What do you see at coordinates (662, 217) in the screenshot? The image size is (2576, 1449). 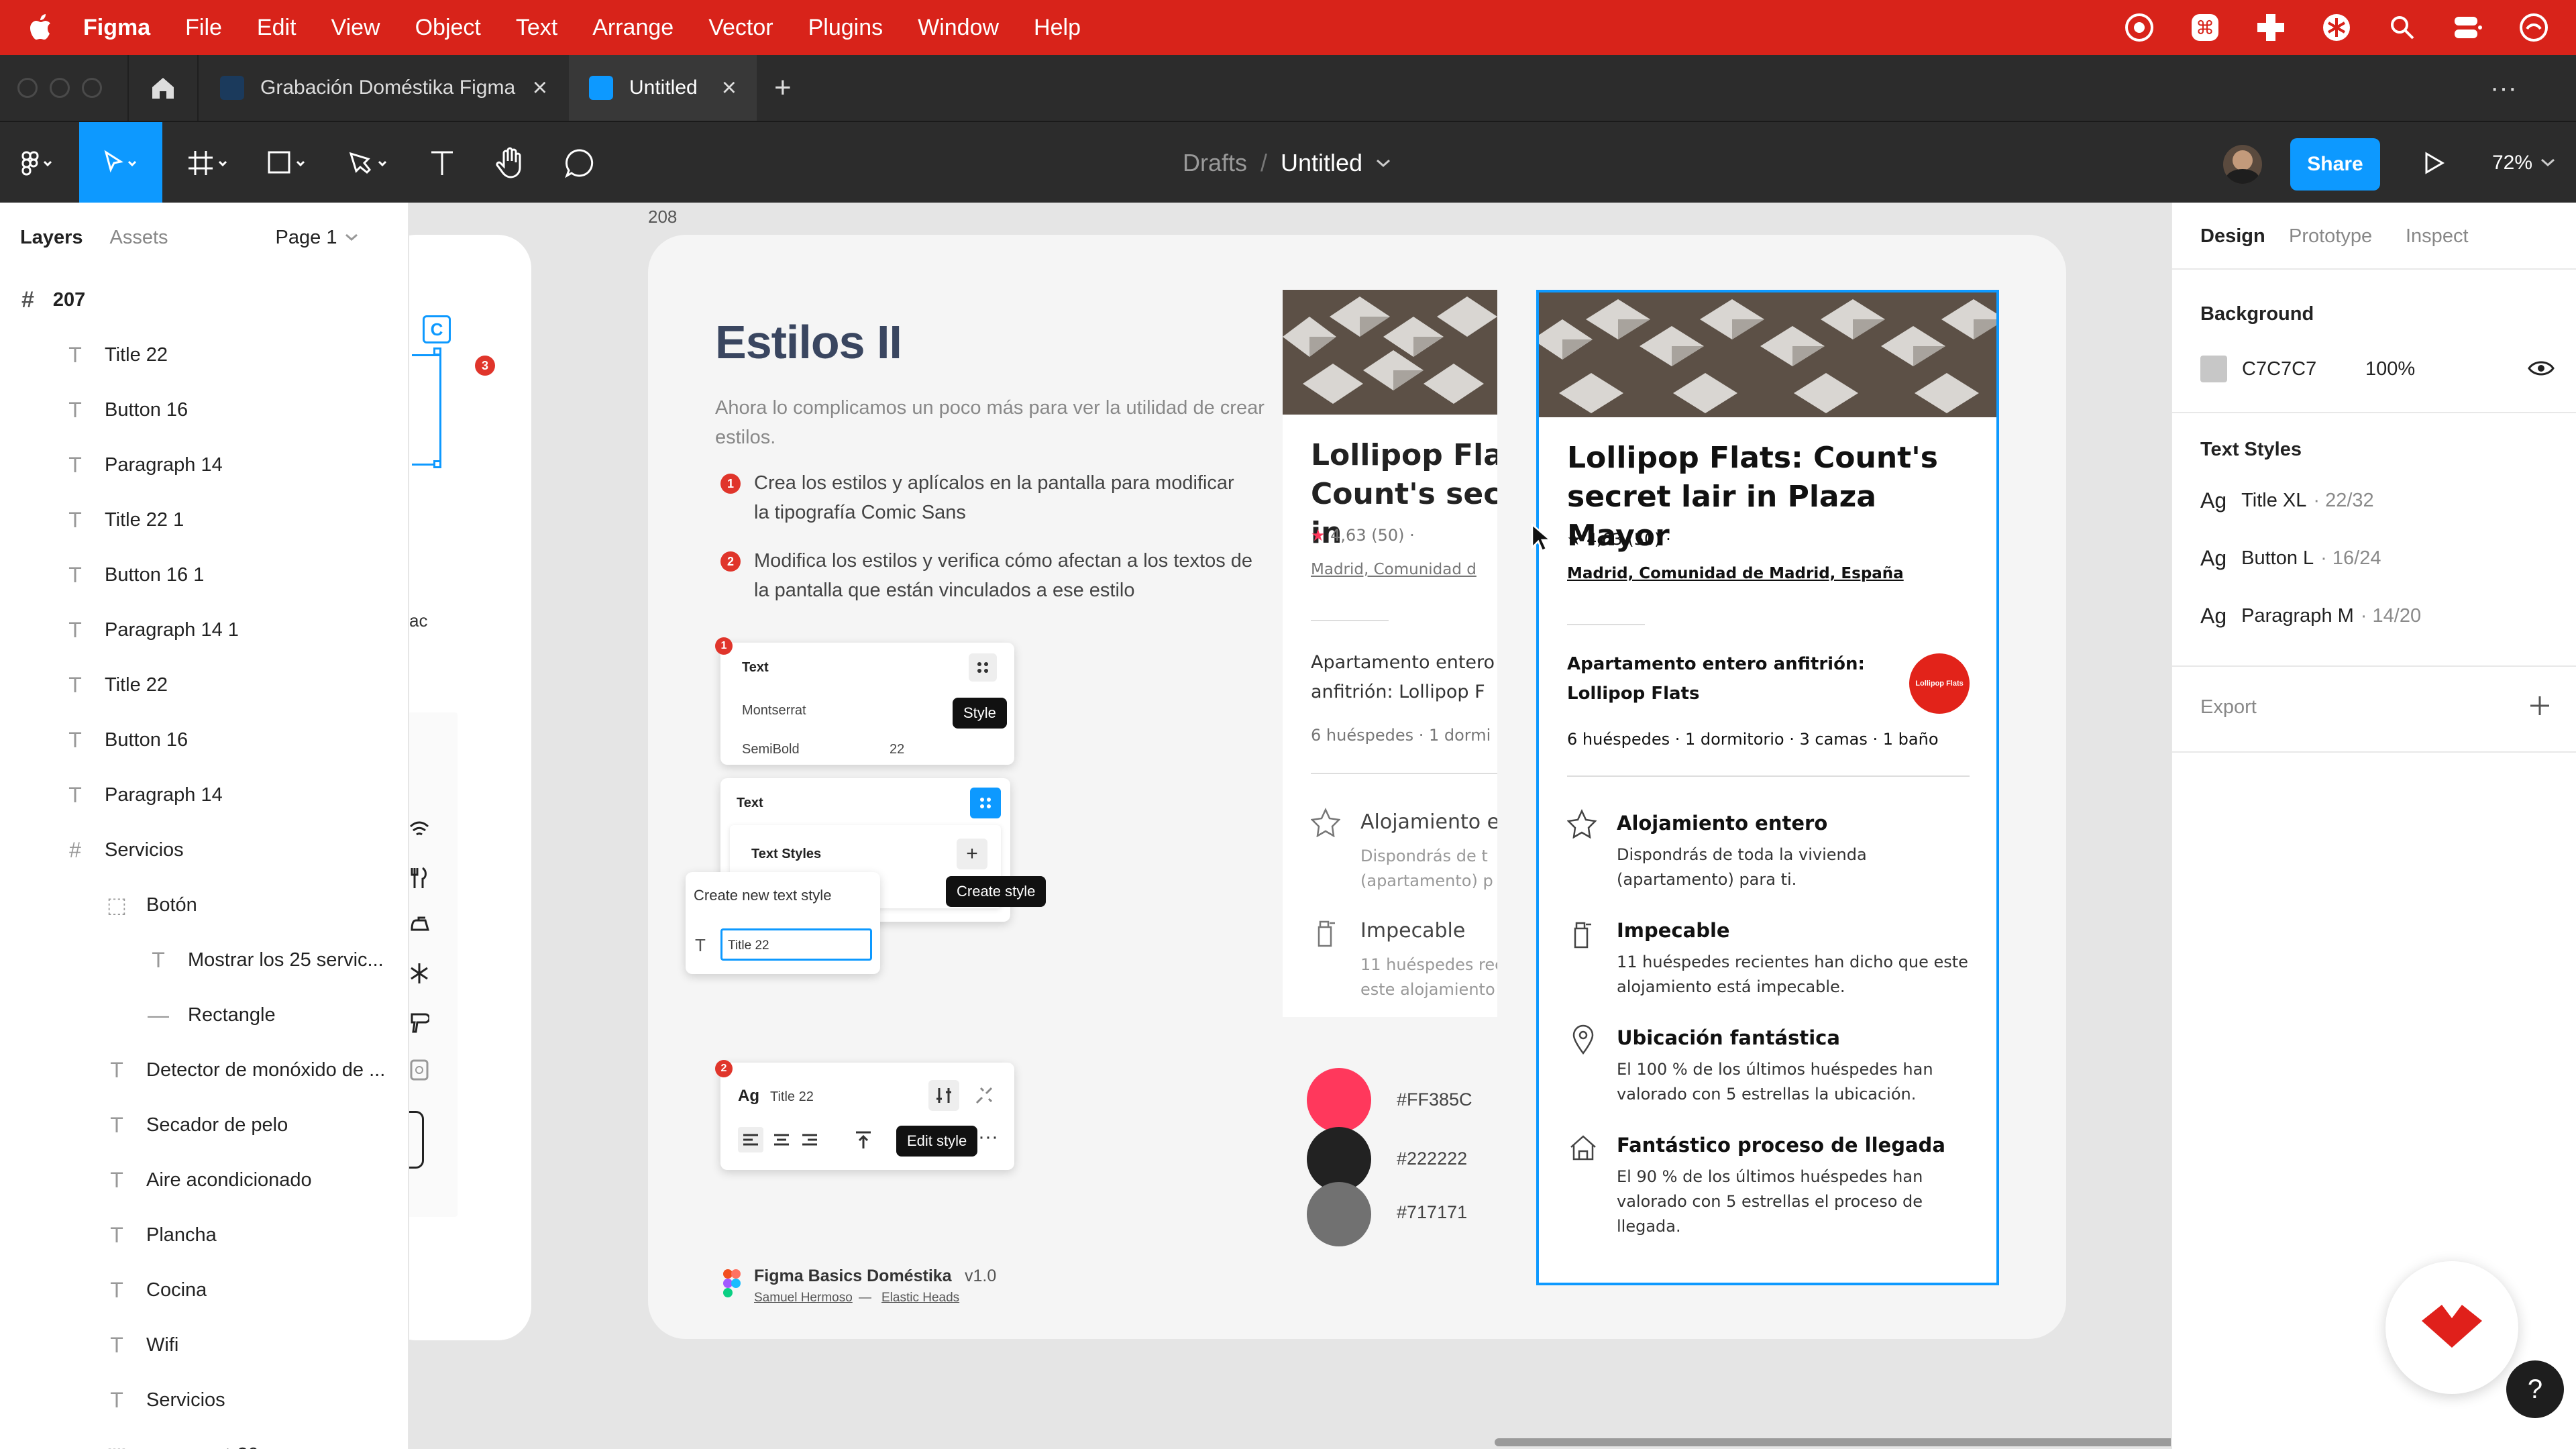 I see `frame-label: 208` at bounding box center [662, 217].